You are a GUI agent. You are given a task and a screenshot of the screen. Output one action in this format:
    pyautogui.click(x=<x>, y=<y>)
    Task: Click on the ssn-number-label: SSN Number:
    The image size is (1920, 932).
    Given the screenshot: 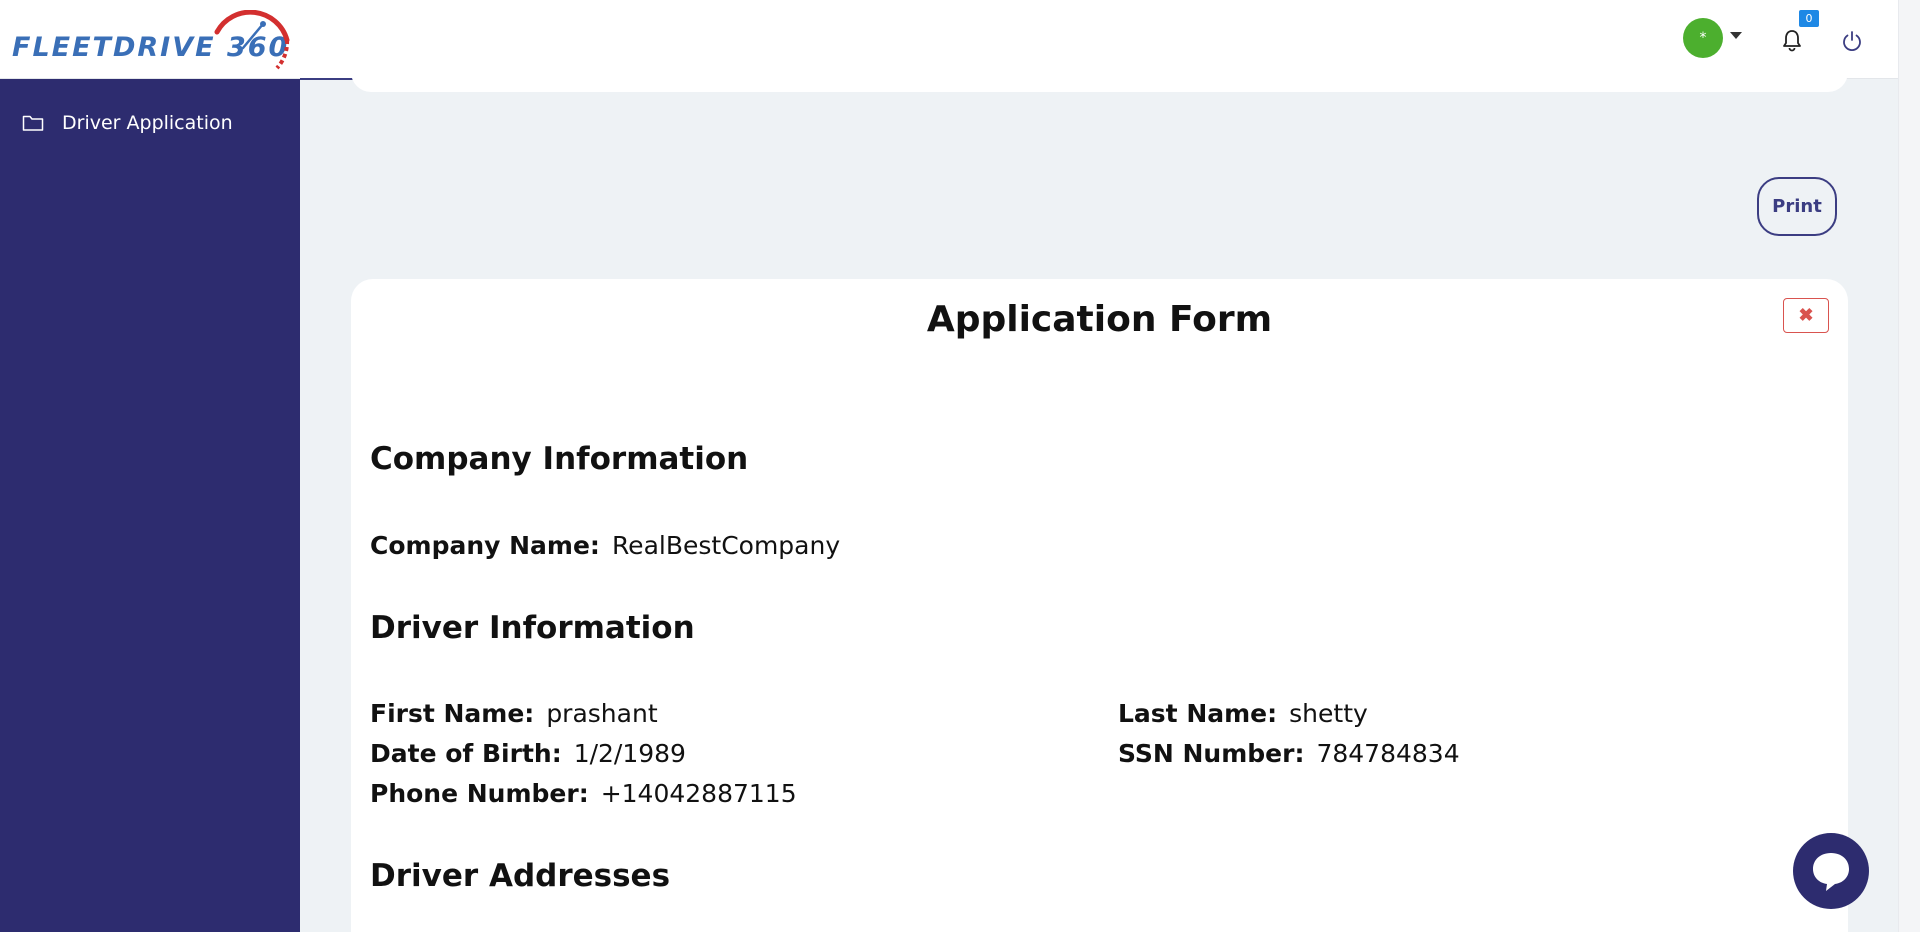 What is the action you would take?
    pyautogui.click(x=1211, y=753)
    